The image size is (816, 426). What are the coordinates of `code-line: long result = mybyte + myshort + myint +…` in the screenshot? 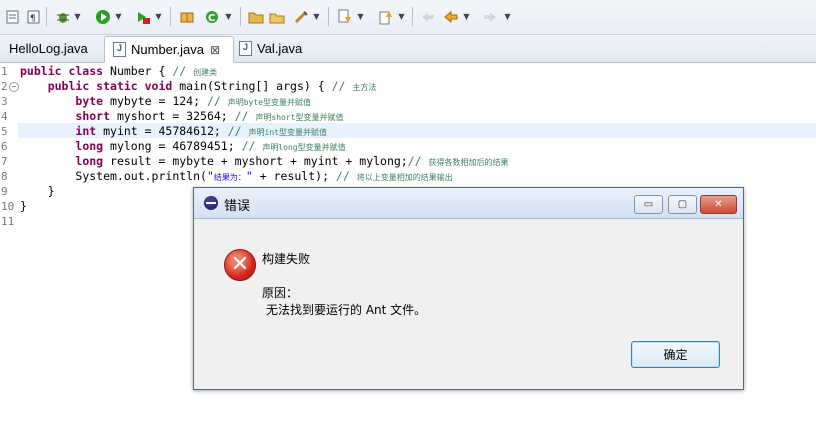 It's located at (292, 161).